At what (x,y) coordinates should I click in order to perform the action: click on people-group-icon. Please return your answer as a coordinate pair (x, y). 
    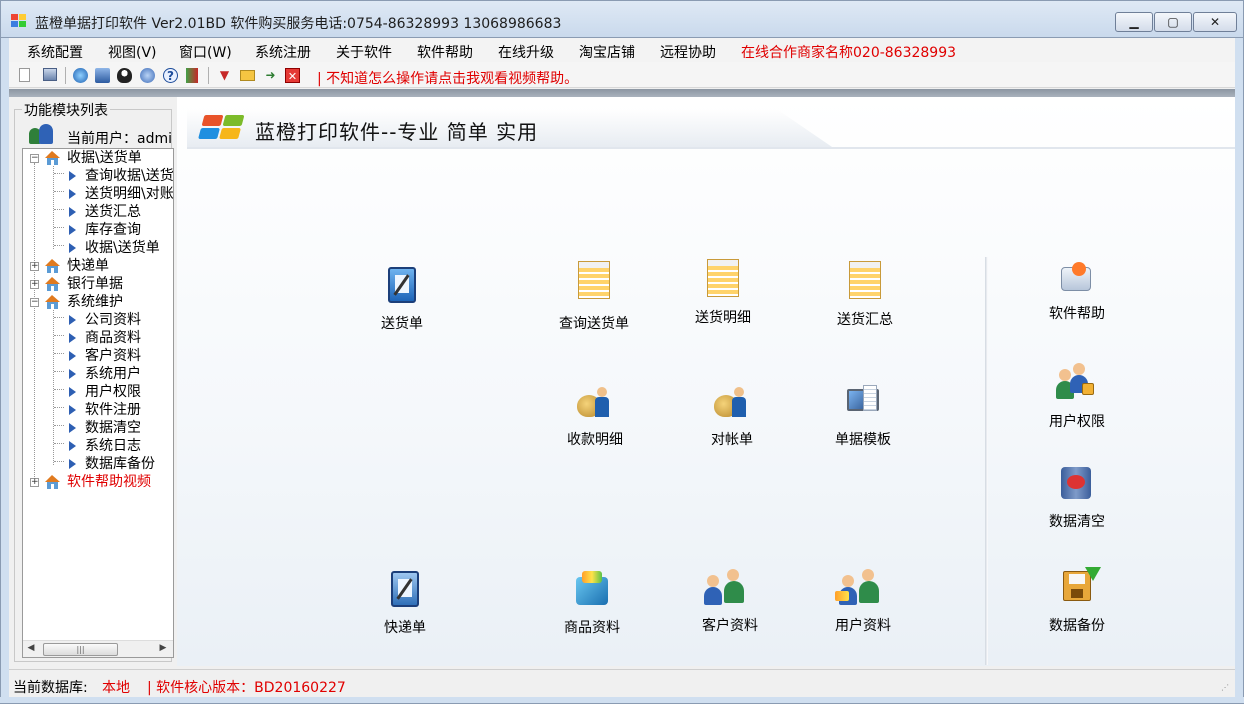
    Looking at the image, I should click on (863, 587).